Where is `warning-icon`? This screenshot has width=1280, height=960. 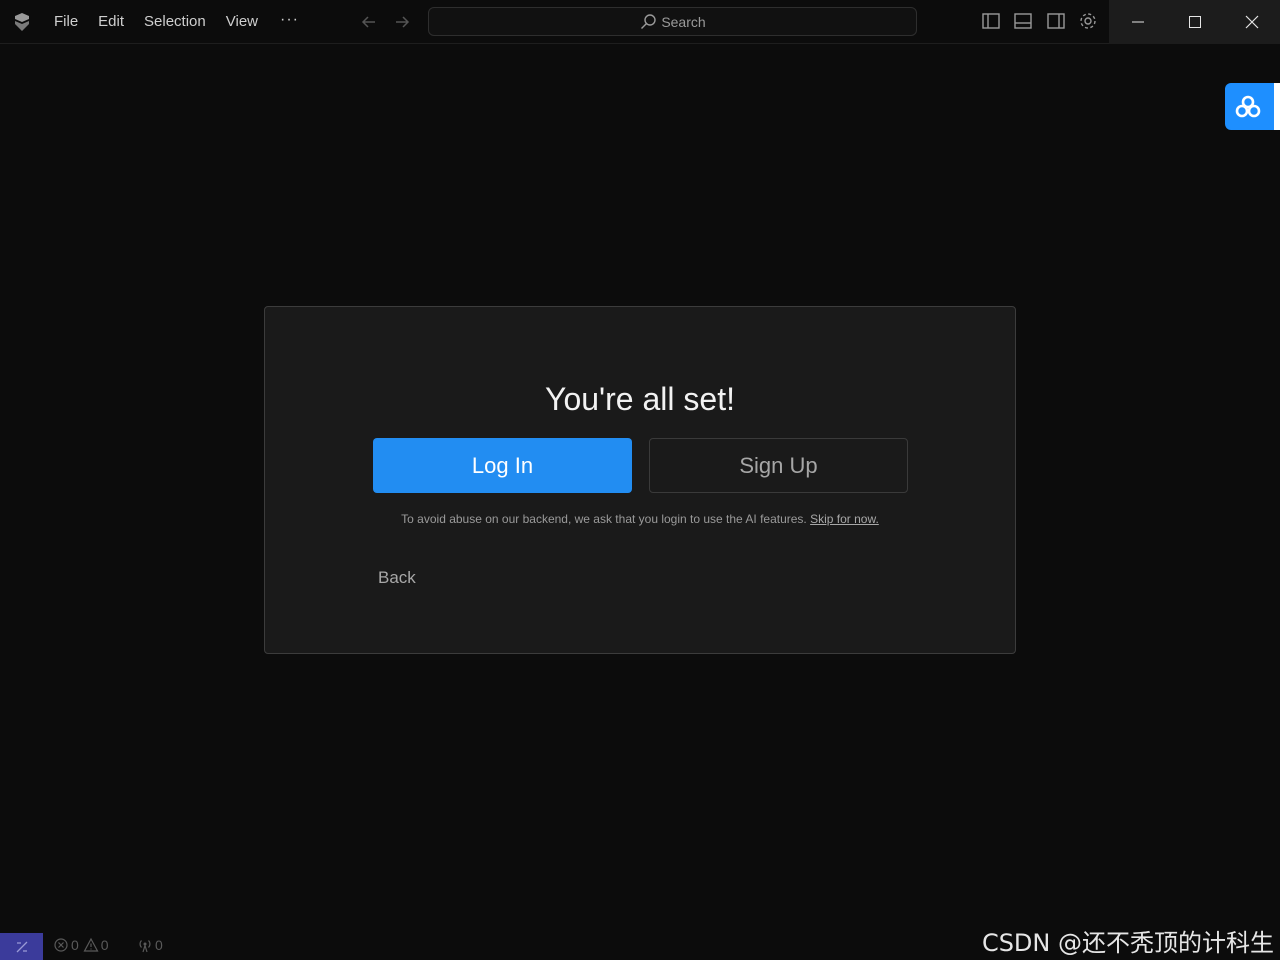 warning-icon is located at coordinates (91, 944).